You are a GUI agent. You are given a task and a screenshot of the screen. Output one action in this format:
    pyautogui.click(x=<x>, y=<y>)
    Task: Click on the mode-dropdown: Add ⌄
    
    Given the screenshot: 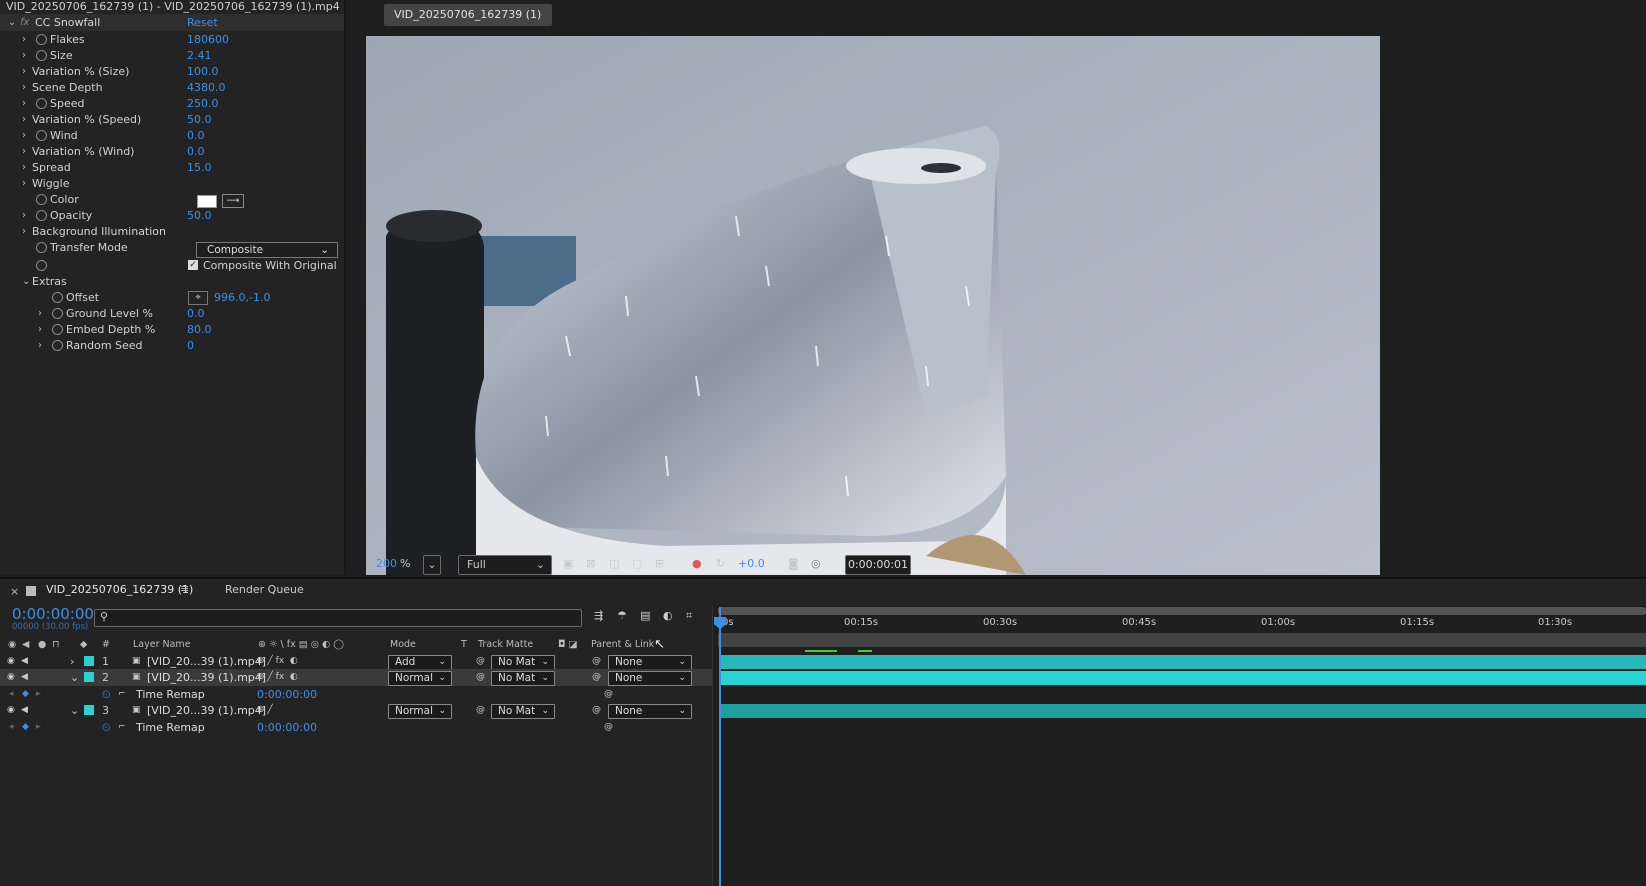 What is the action you would take?
    pyautogui.click(x=420, y=662)
    